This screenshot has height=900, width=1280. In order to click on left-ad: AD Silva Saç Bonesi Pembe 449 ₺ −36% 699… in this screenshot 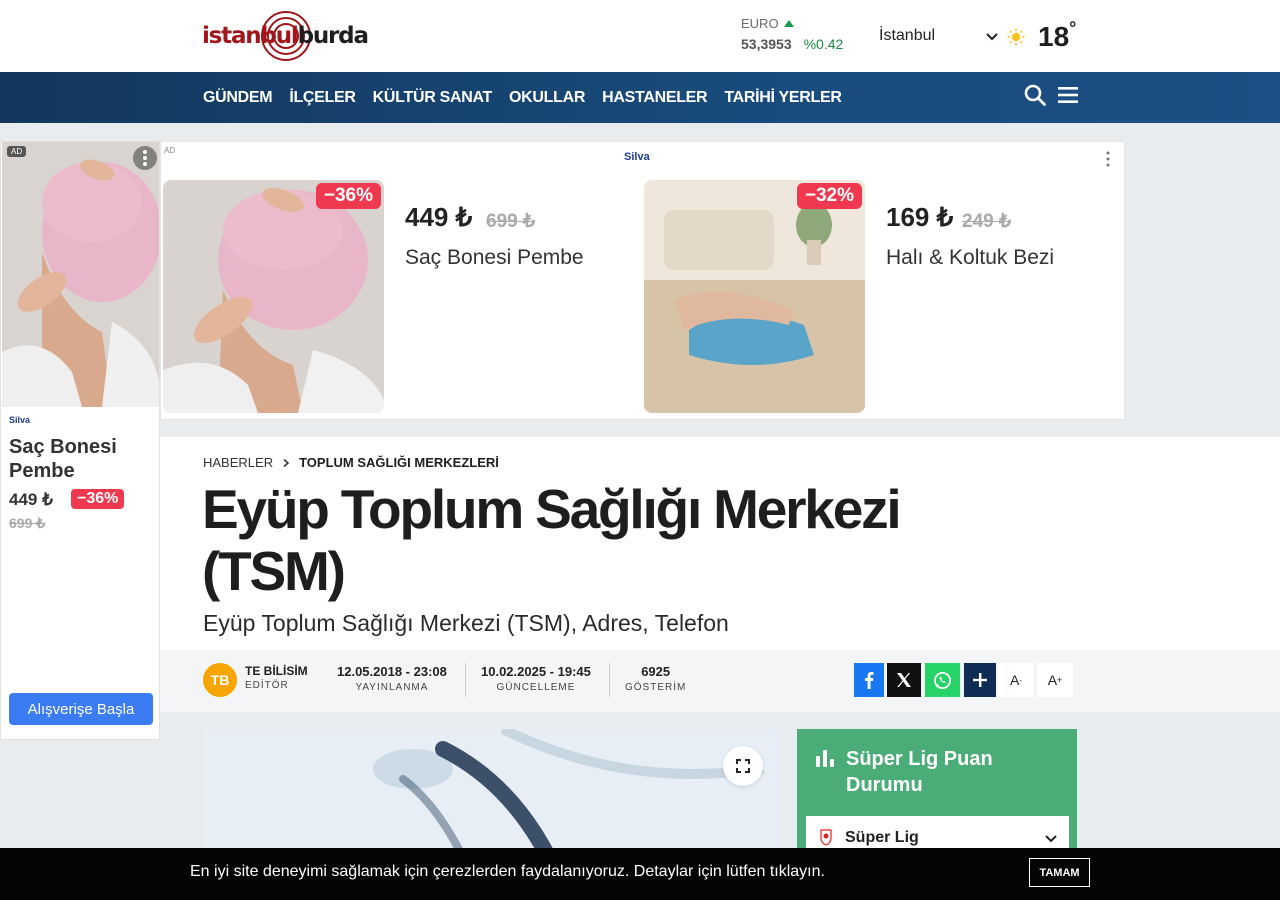, I will do `click(80, 440)`.